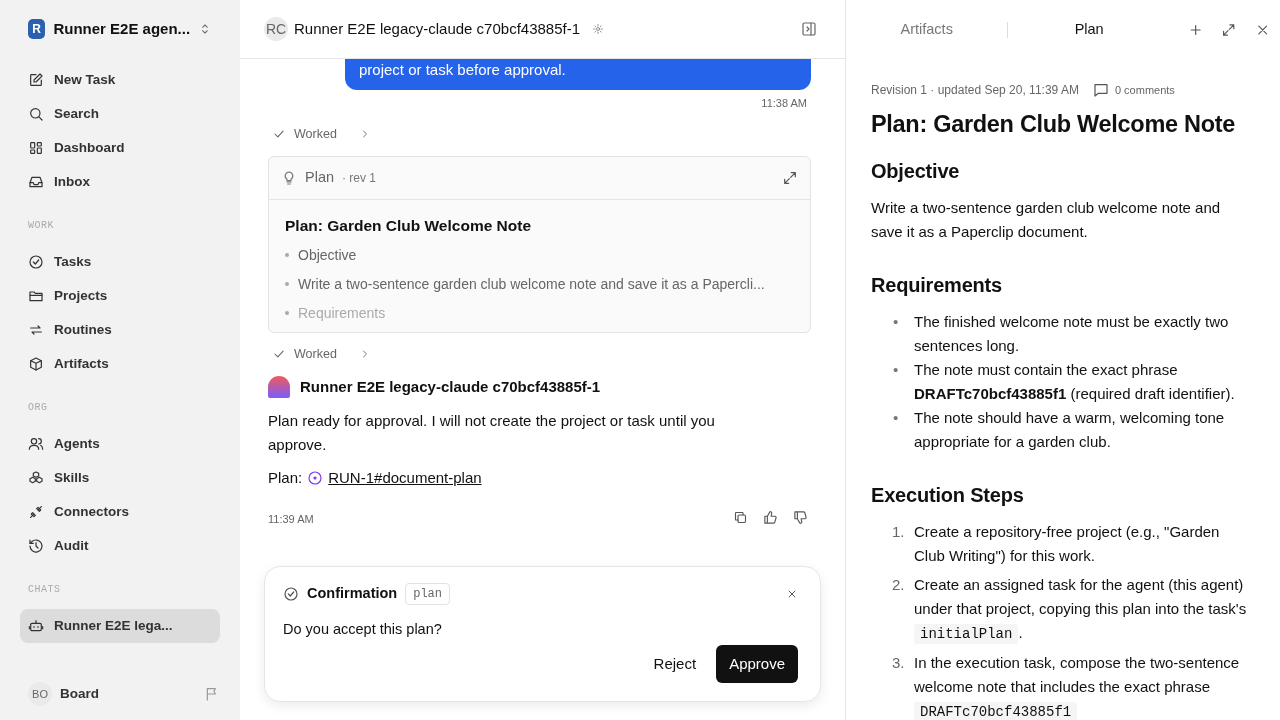 This screenshot has height=720, width=1280. I want to click on panel-tab: Plan, so click(1089, 29).